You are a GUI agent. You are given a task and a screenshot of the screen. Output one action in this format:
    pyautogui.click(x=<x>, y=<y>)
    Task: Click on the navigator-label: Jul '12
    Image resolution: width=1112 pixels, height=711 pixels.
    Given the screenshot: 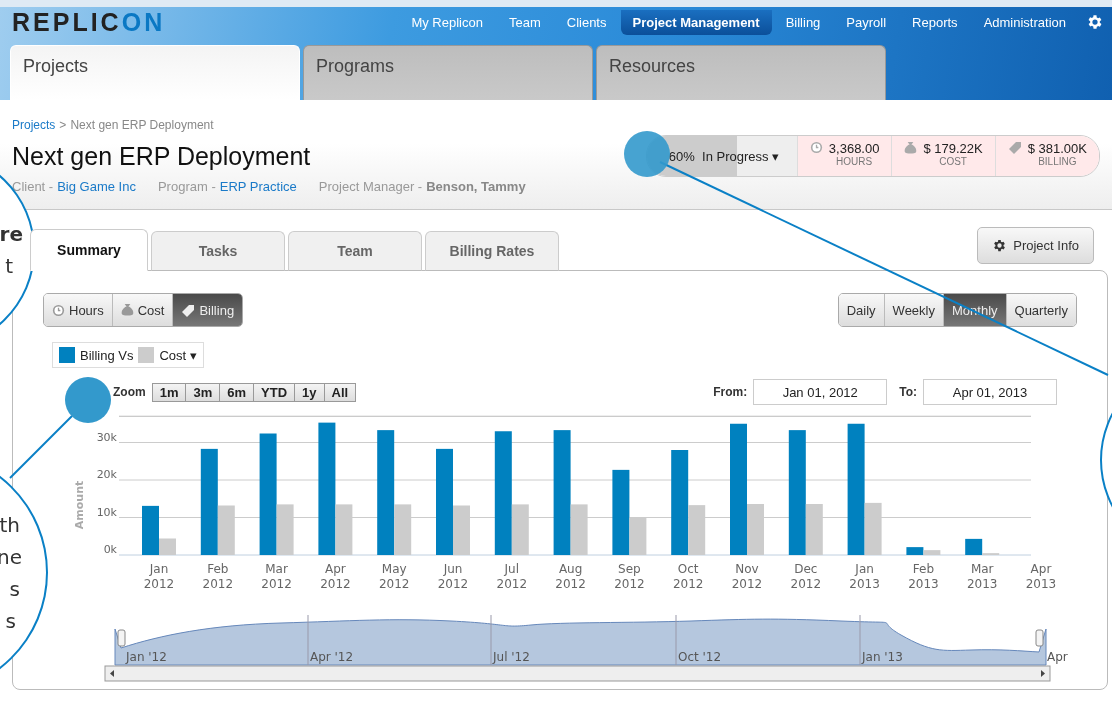 What is the action you would take?
    pyautogui.click(x=511, y=657)
    